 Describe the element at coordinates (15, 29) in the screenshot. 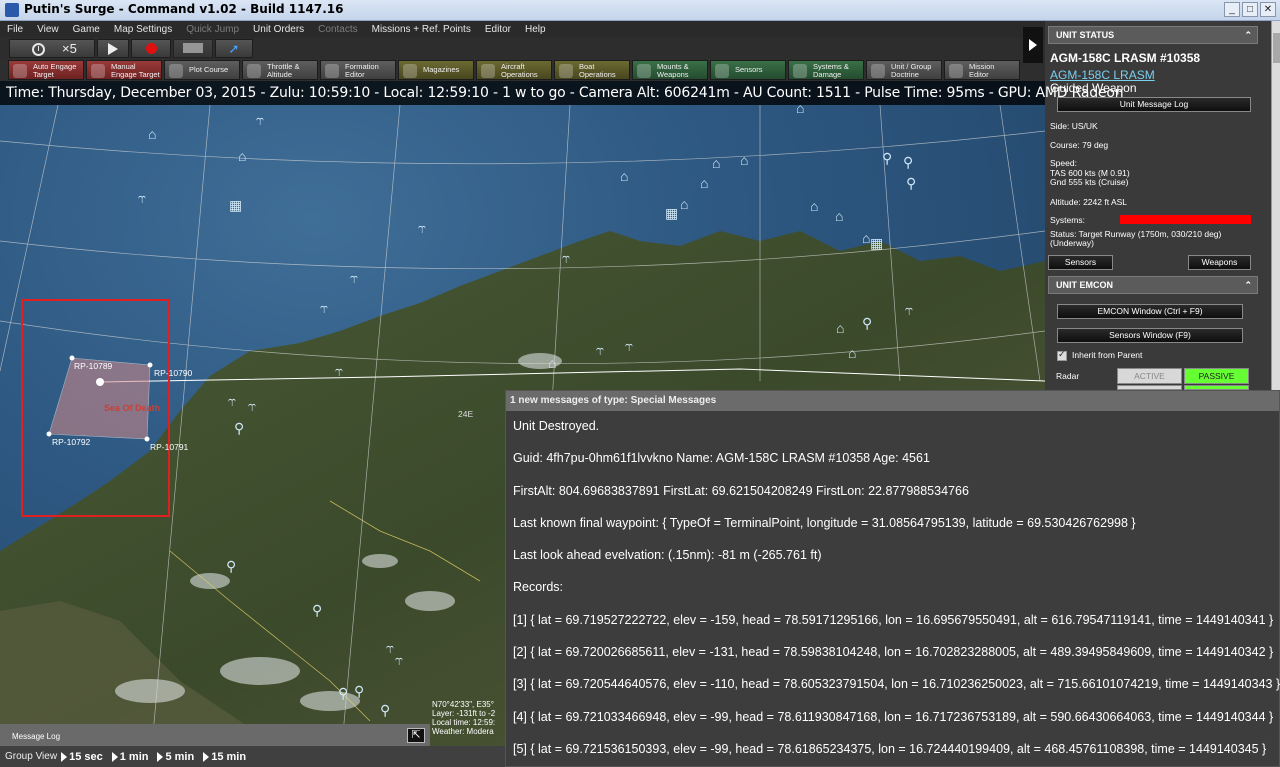

I see `menu-file: File` at that location.